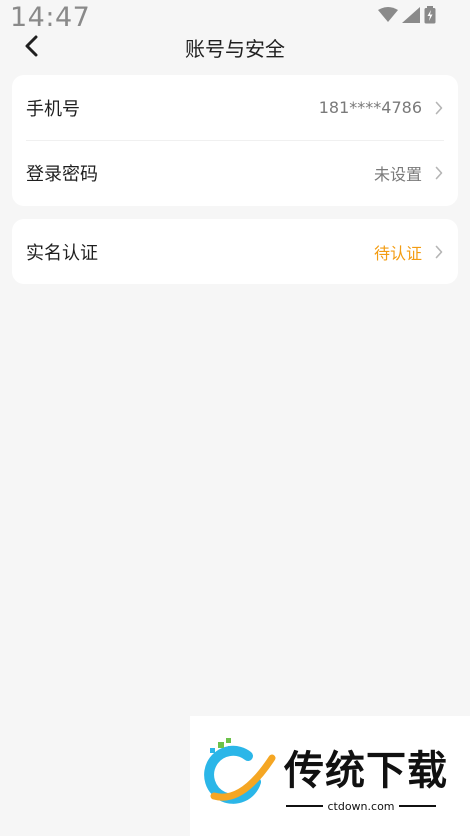 The image size is (470, 836). I want to click on watermark-title: 传统下载, so click(366, 771).